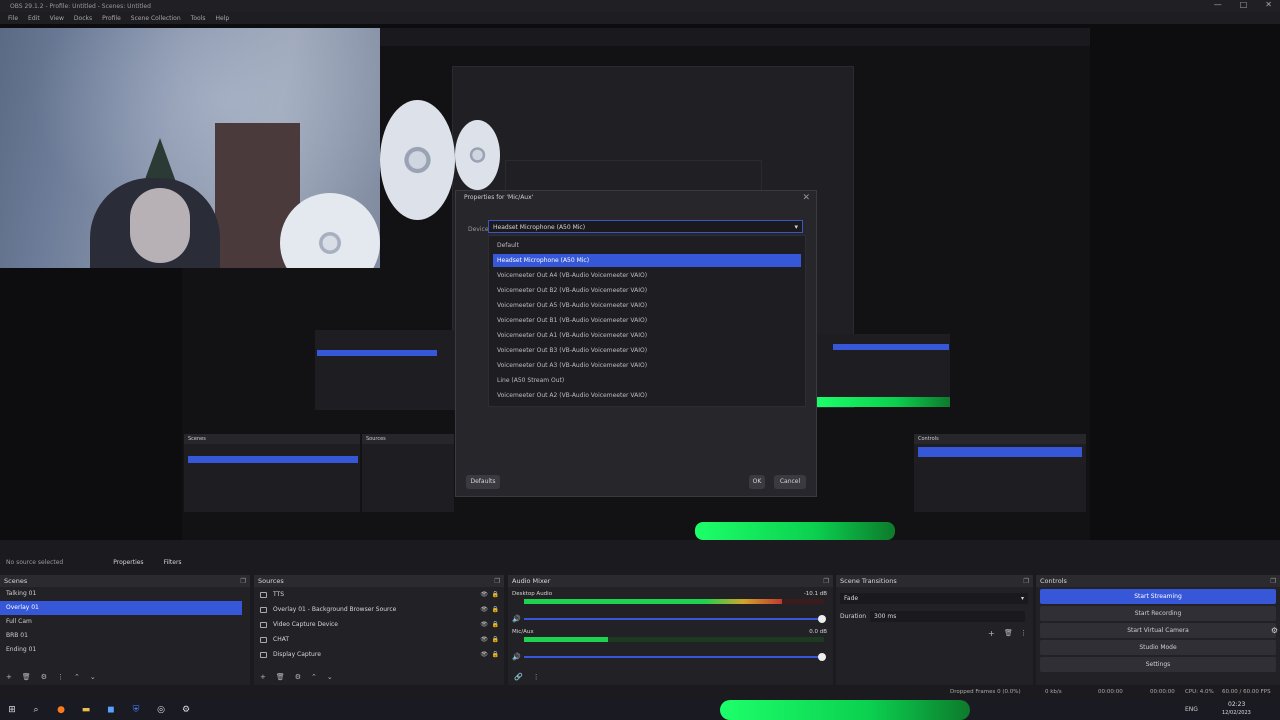  Describe the element at coordinates (518, 677) in the screenshot. I see `link-icon: 🔗` at that location.